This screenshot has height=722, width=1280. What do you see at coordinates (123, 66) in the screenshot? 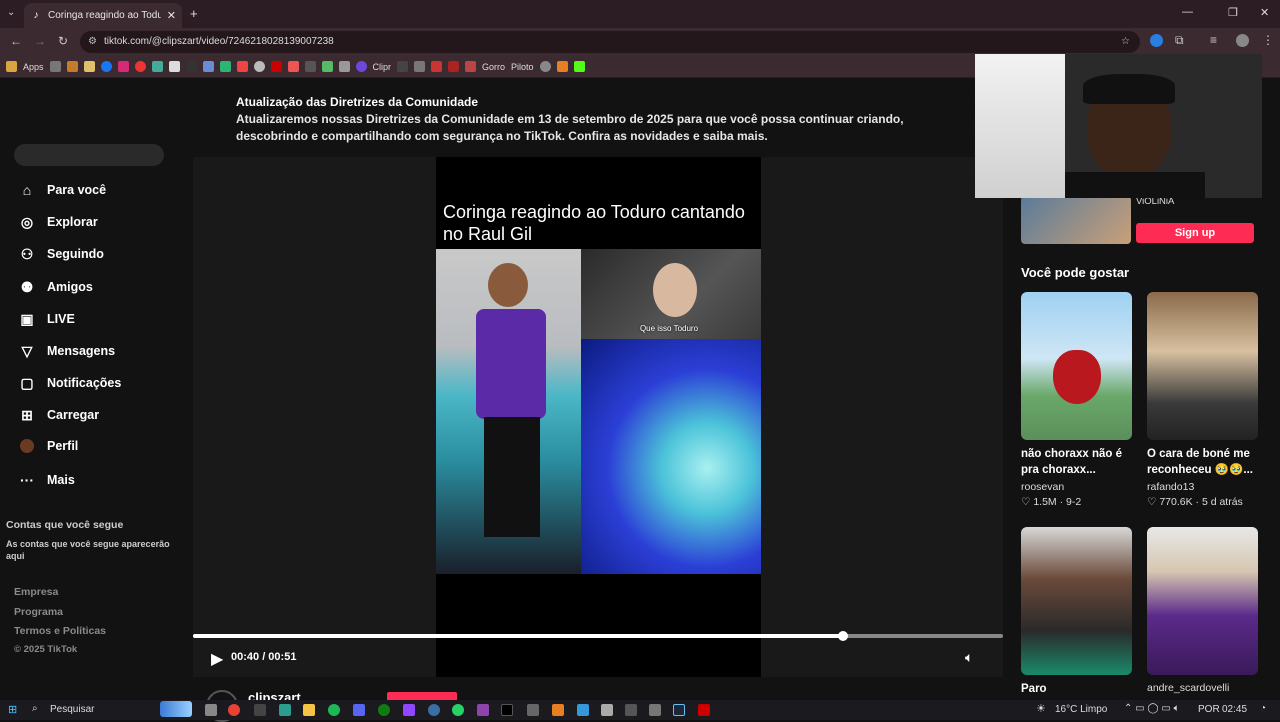
I see `instagram-icon` at bounding box center [123, 66].